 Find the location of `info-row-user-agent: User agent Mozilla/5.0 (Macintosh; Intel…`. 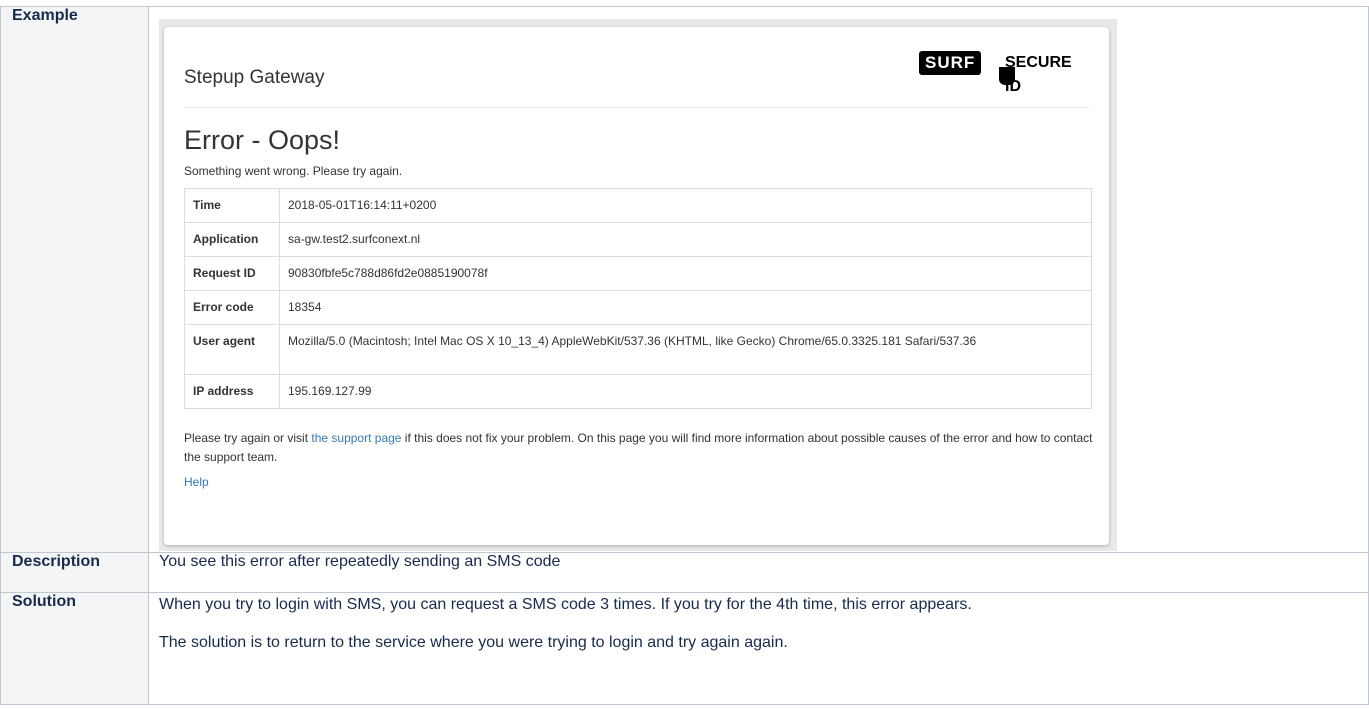

info-row-user-agent: User agent Mozilla/5.0 (Macintosh; Intel… is located at coordinates (638, 349).